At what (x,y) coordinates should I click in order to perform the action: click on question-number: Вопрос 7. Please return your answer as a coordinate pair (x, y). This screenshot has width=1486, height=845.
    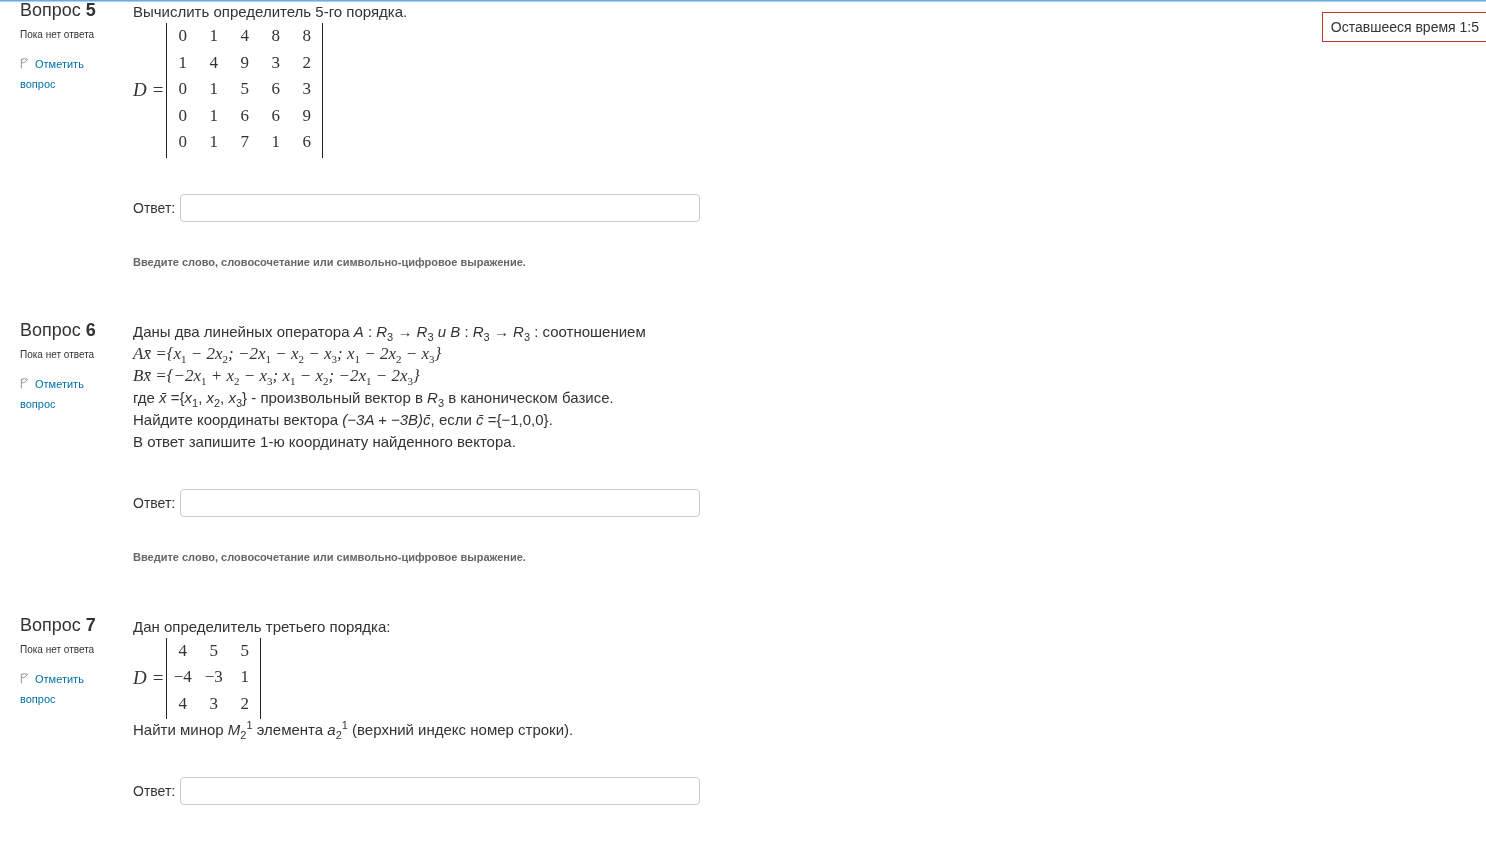
    Looking at the image, I should click on (58, 624).